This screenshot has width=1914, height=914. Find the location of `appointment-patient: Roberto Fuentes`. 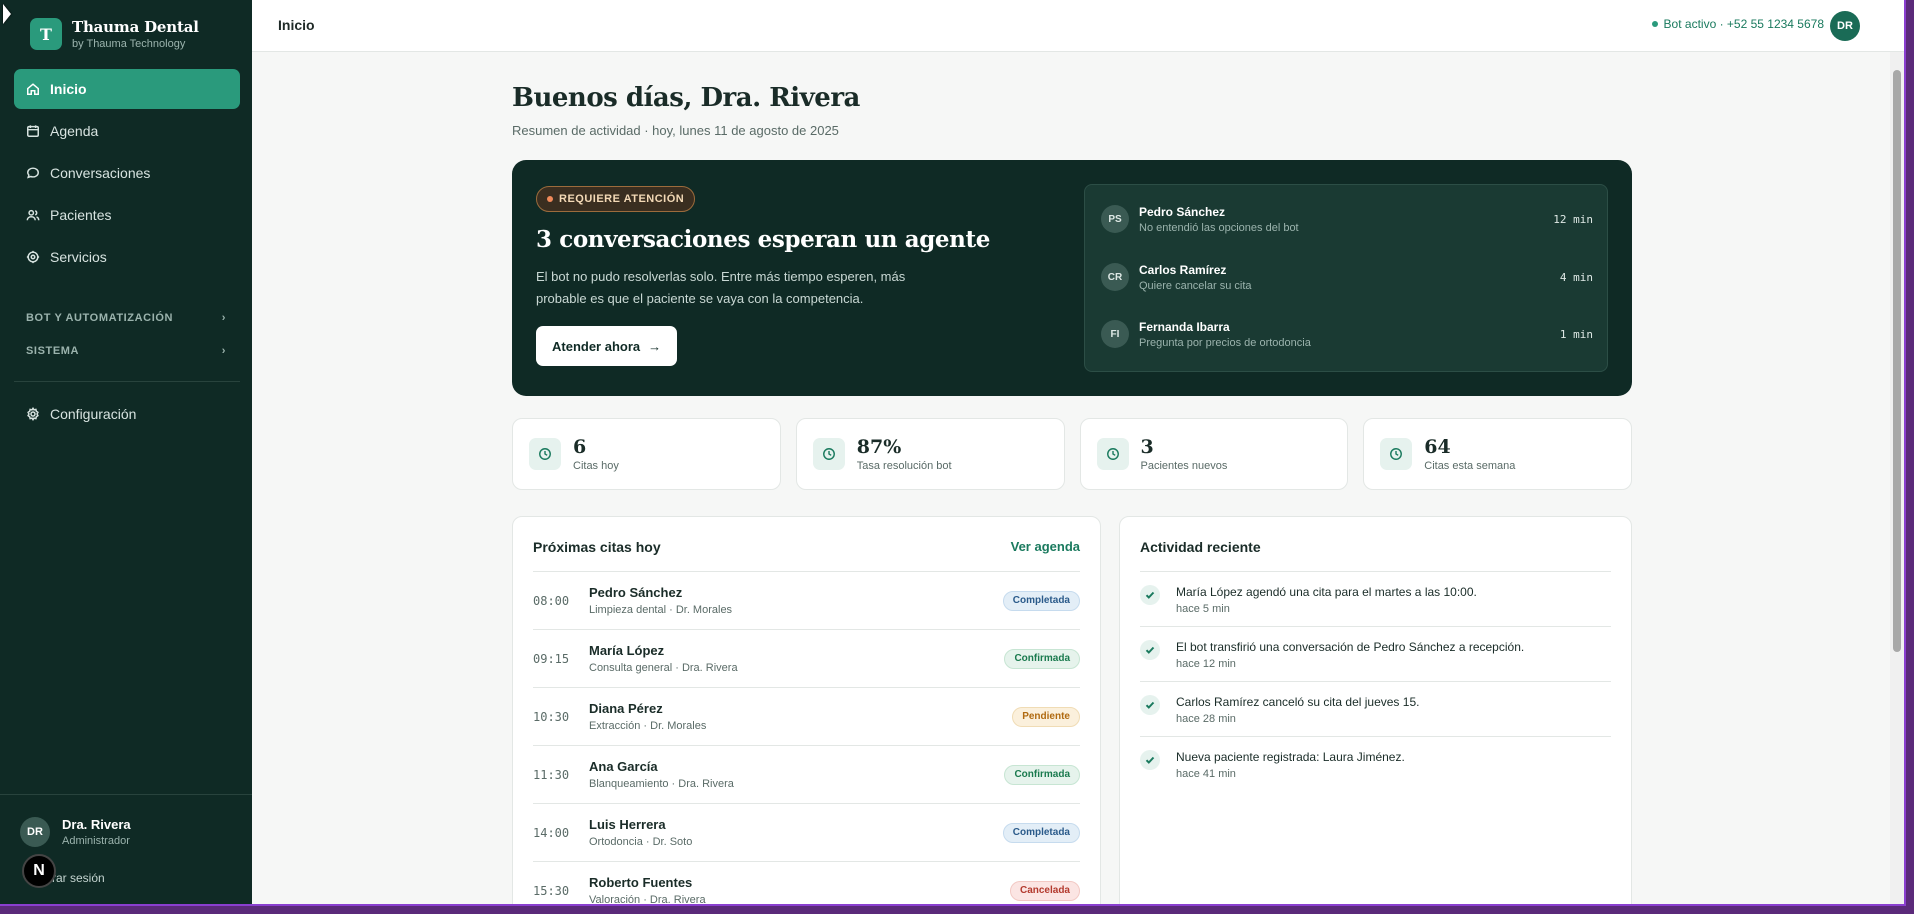

appointment-patient: Roberto Fuentes is located at coordinates (641, 882).